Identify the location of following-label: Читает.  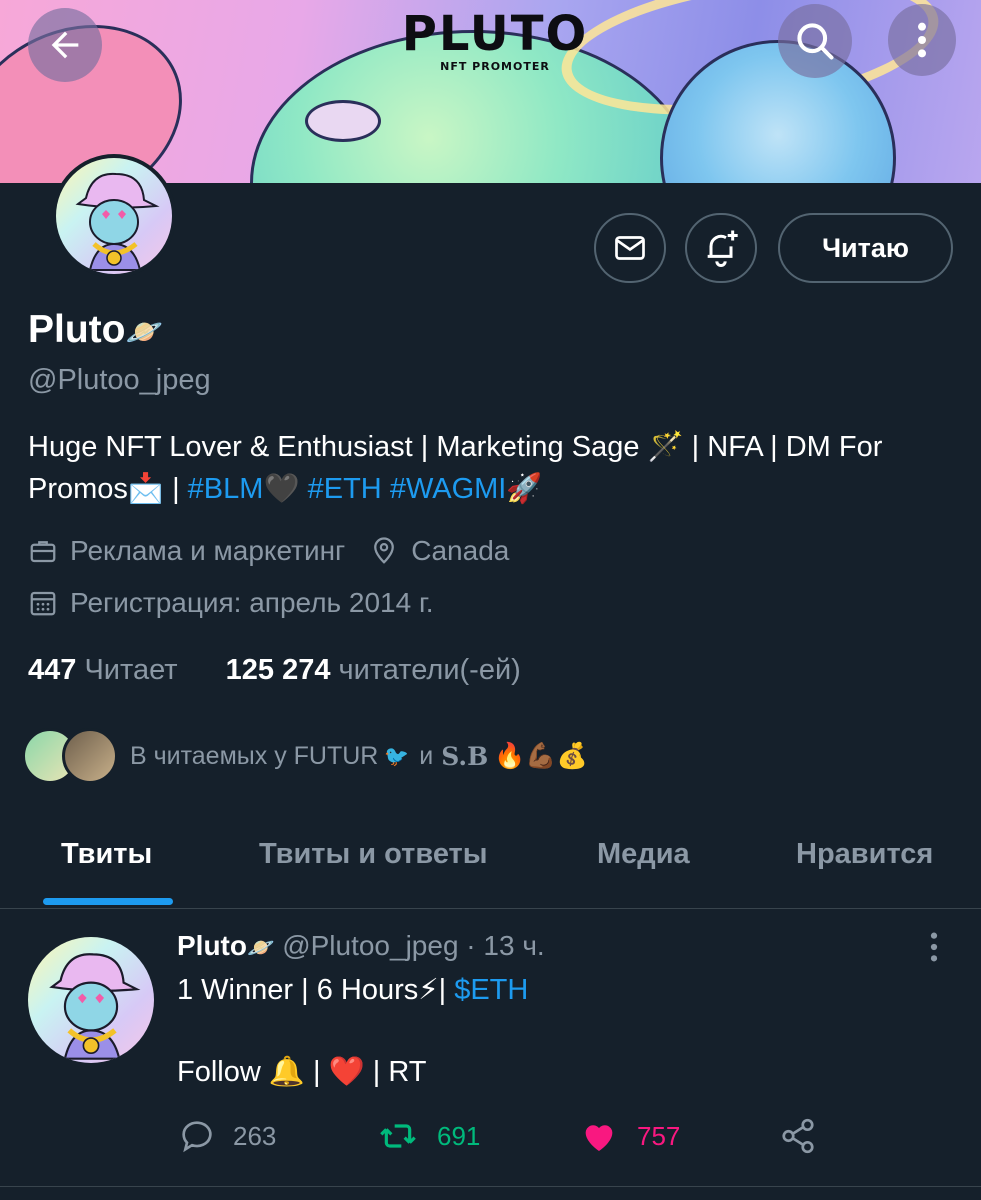
(131, 670).